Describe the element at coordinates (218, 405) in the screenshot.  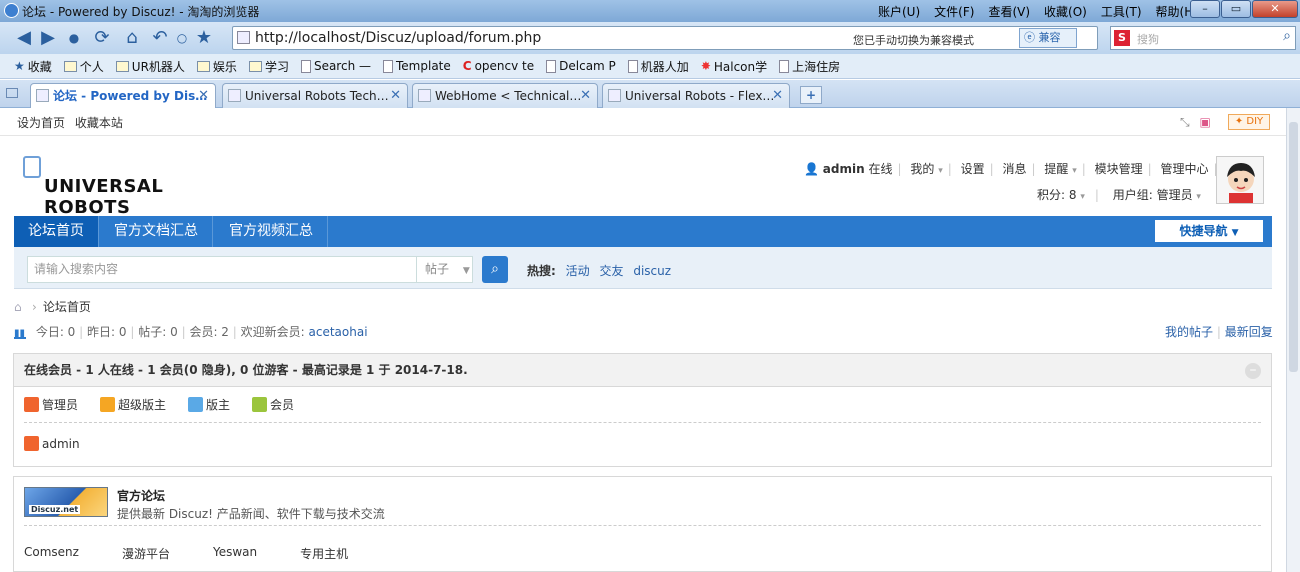
I see `legend-label: 版主` at that location.